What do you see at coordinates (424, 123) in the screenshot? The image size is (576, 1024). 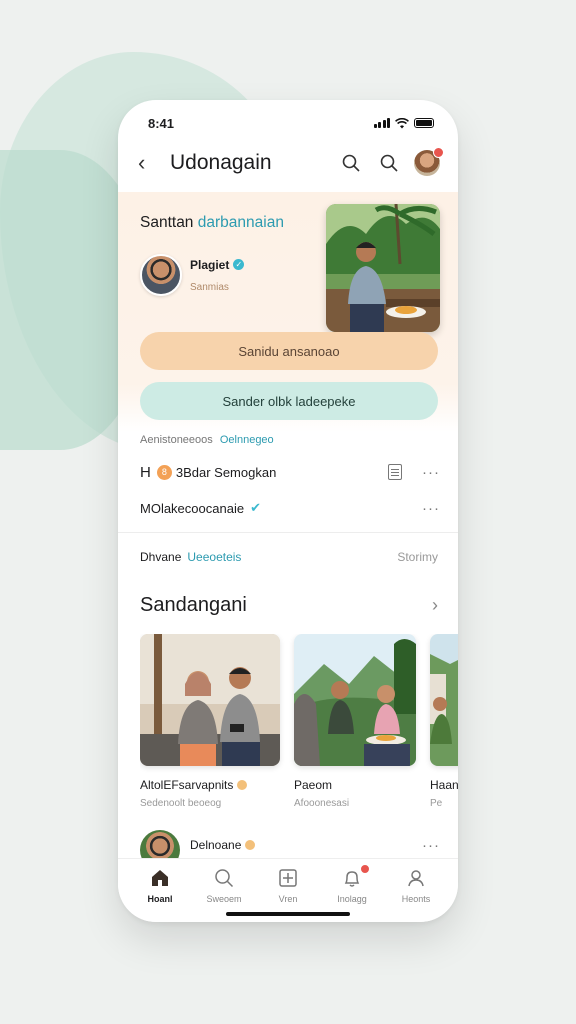 I see `battery-icon` at bounding box center [424, 123].